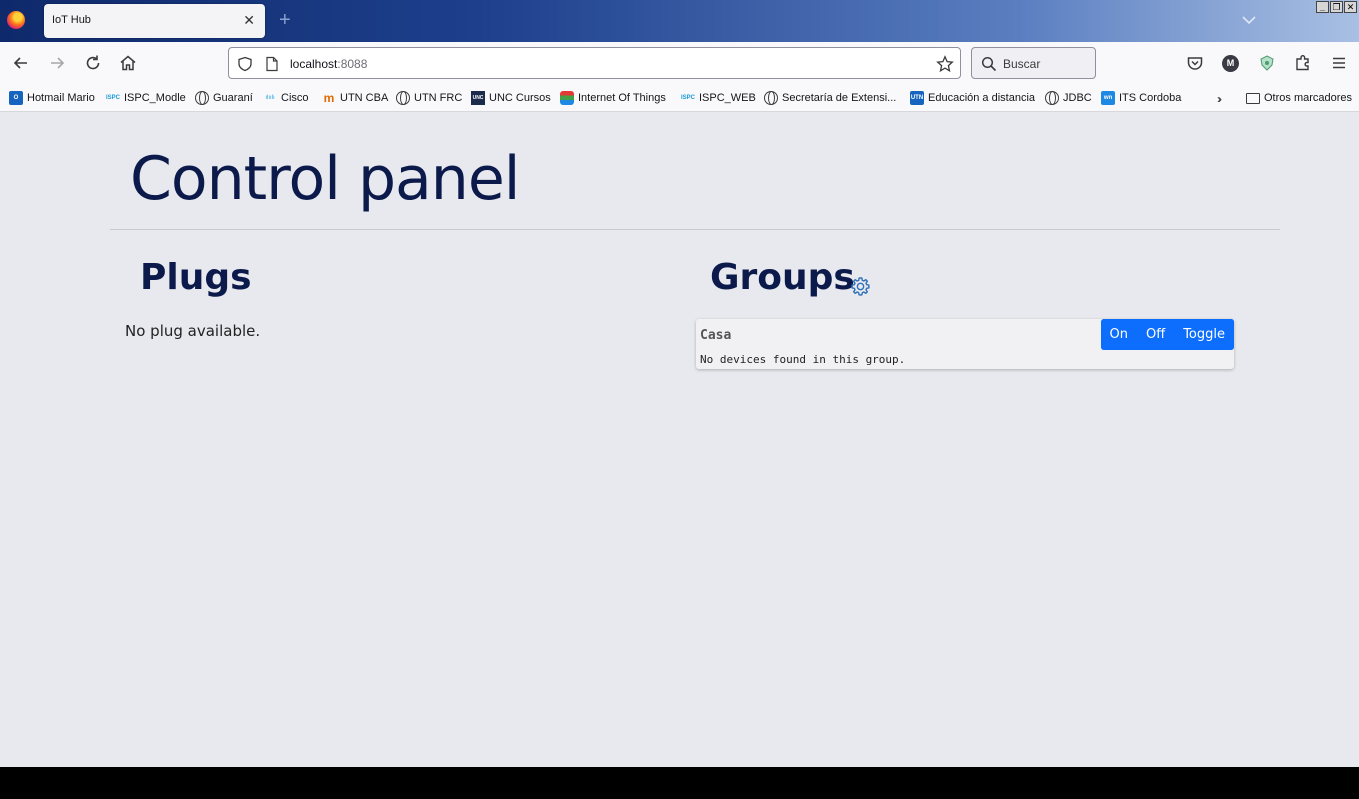  What do you see at coordinates (61, 98) in the screenshot?
I see `bookmark-label: Hotmail Mario` at bounding box center [61, 98].